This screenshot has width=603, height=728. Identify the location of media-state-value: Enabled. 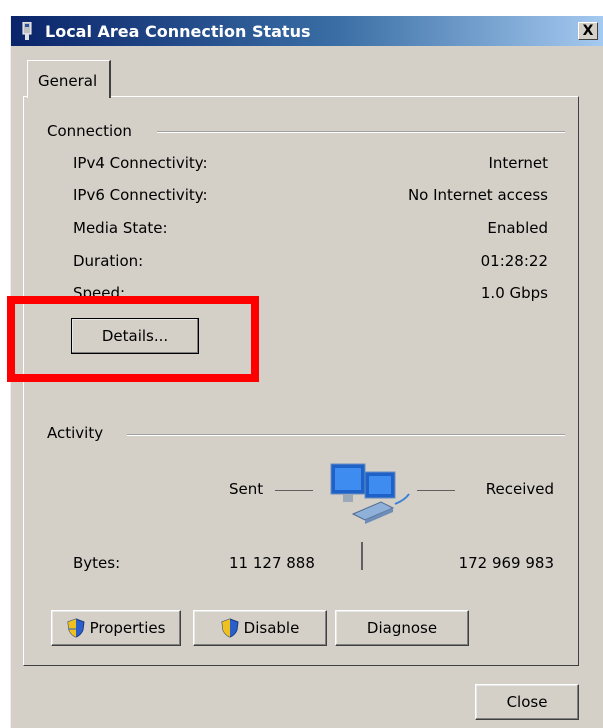
(517, 228).